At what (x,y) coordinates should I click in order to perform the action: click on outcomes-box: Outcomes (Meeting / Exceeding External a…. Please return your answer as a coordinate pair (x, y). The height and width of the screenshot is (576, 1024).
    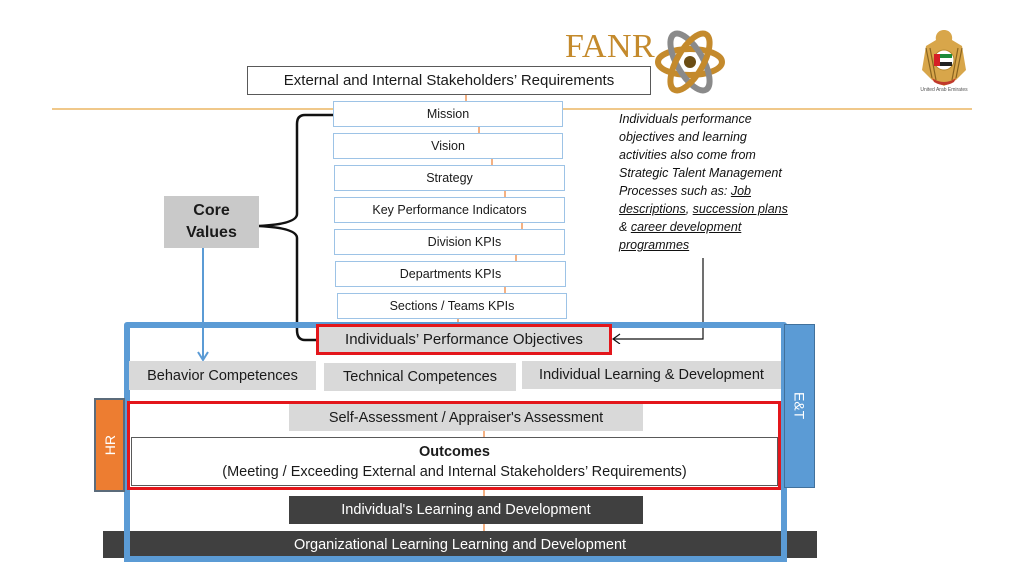
    Looking at the image, I should click on (454, 461).